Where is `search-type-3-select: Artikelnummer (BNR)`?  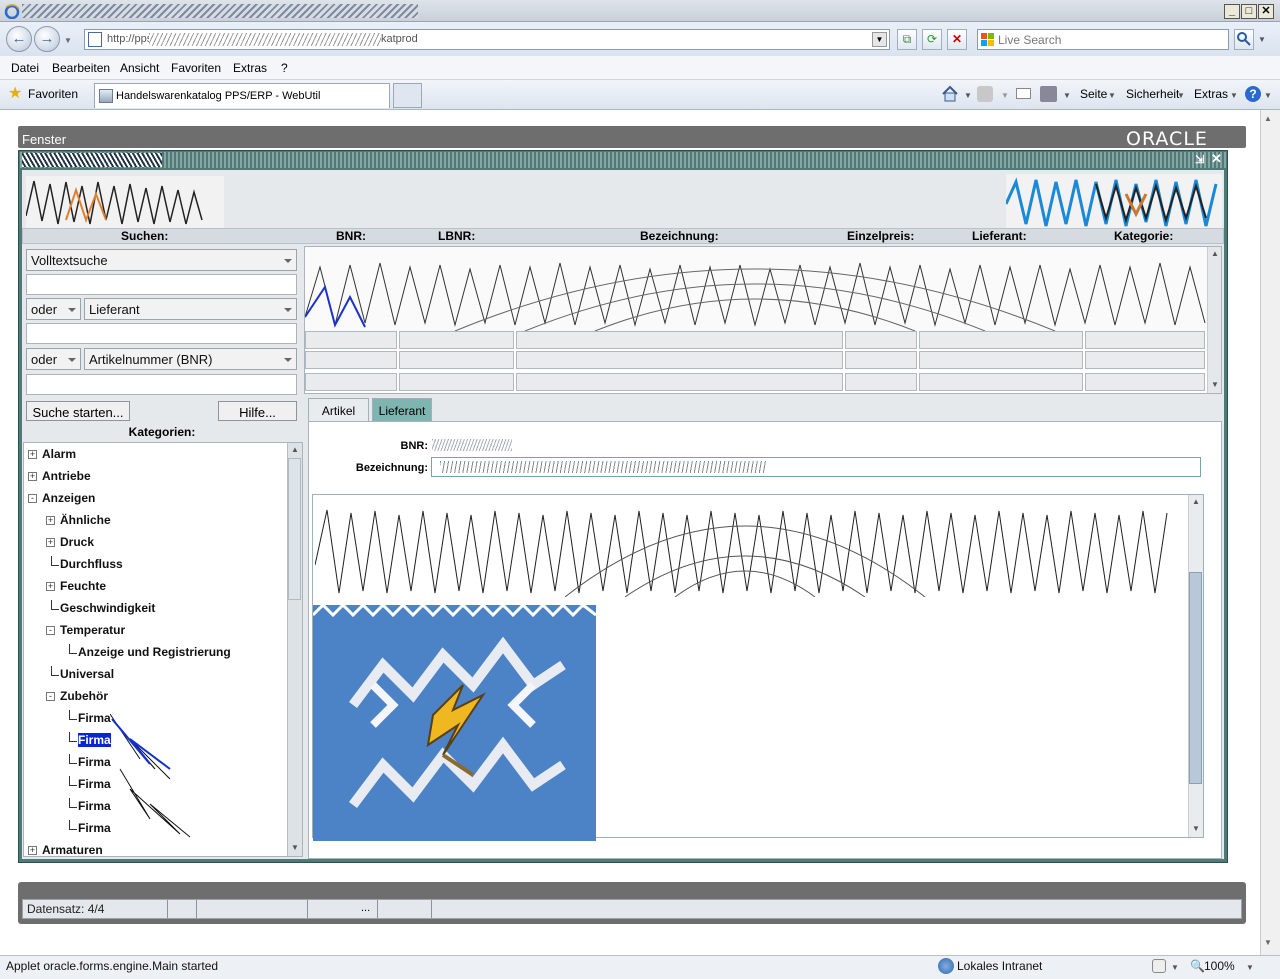
search-type-3-select: Artikelnummer (BNR) is located at coordinates (190, 359).